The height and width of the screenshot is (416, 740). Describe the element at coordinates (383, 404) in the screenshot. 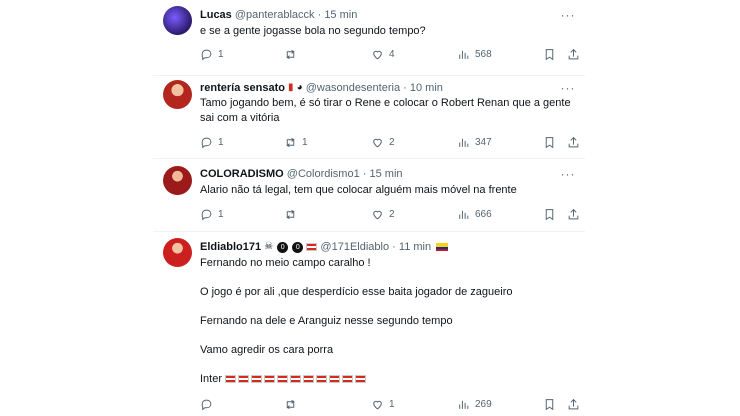

I see `like-button: 1` at that location.